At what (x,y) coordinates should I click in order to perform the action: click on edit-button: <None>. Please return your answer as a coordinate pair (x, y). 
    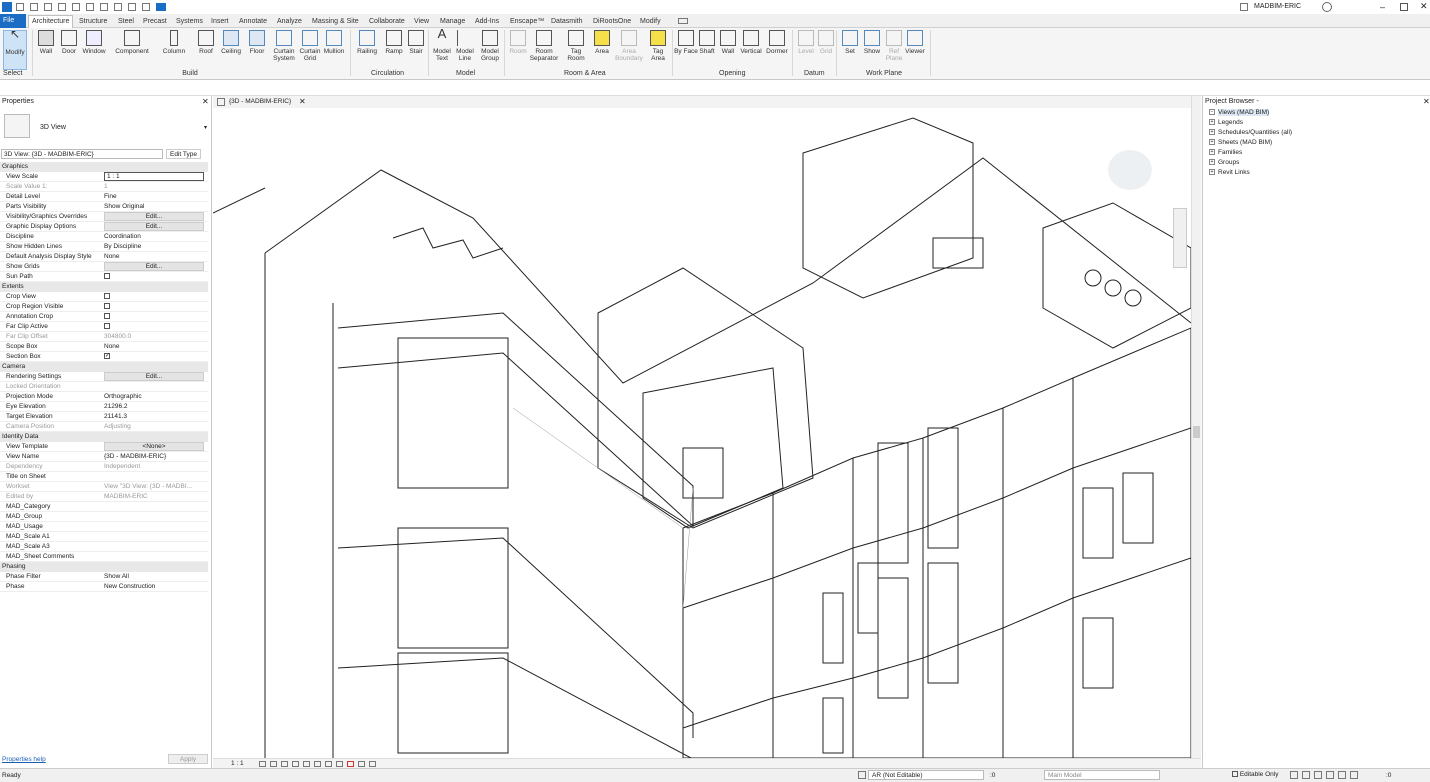
    Looking at the image, I should click on (154, 446).